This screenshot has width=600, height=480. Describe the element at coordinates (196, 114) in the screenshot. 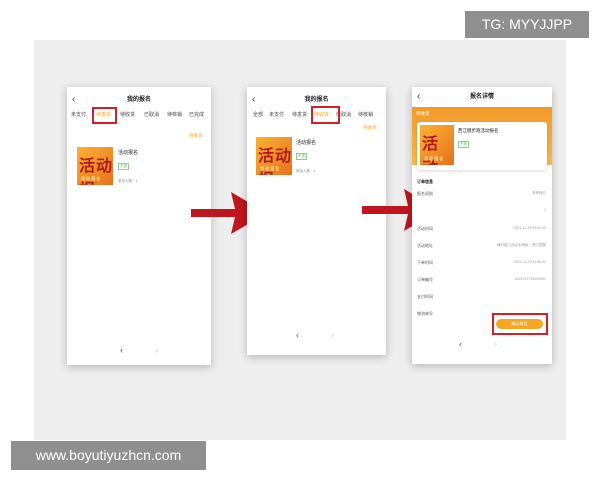

I see `tab-completed: 已完成` at that location.